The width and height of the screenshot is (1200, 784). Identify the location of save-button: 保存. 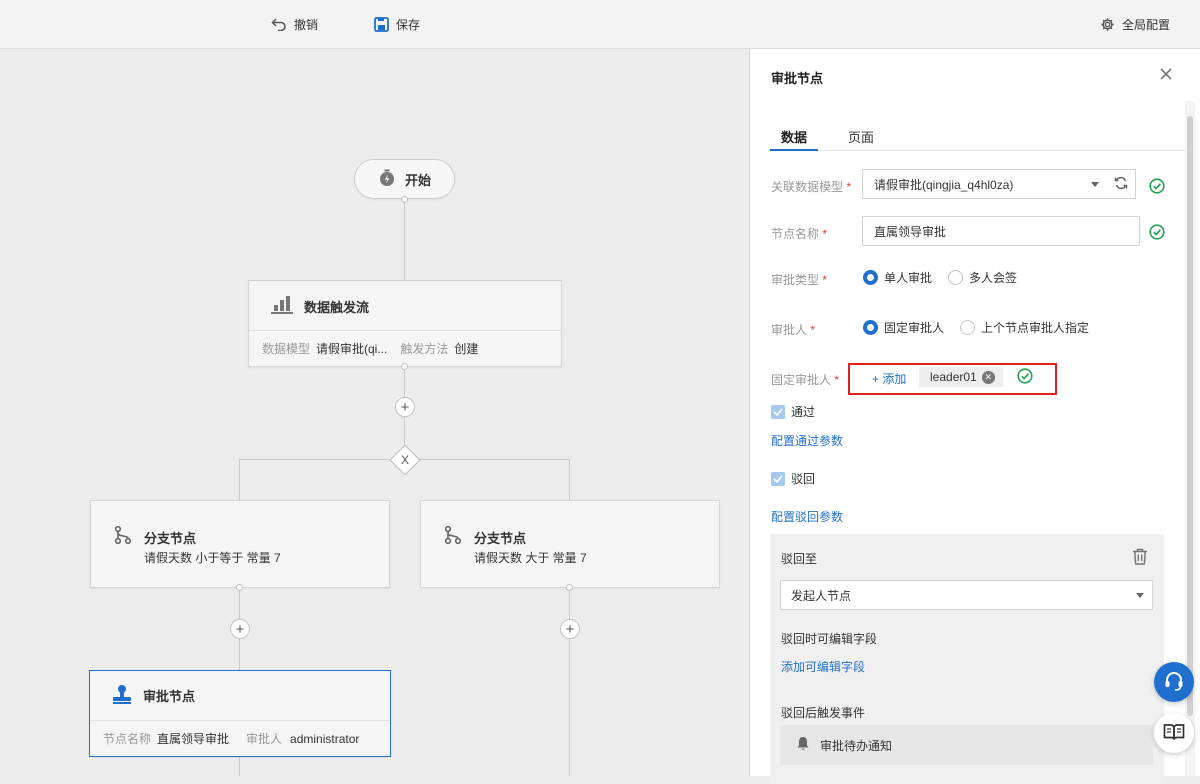
(397, 24).